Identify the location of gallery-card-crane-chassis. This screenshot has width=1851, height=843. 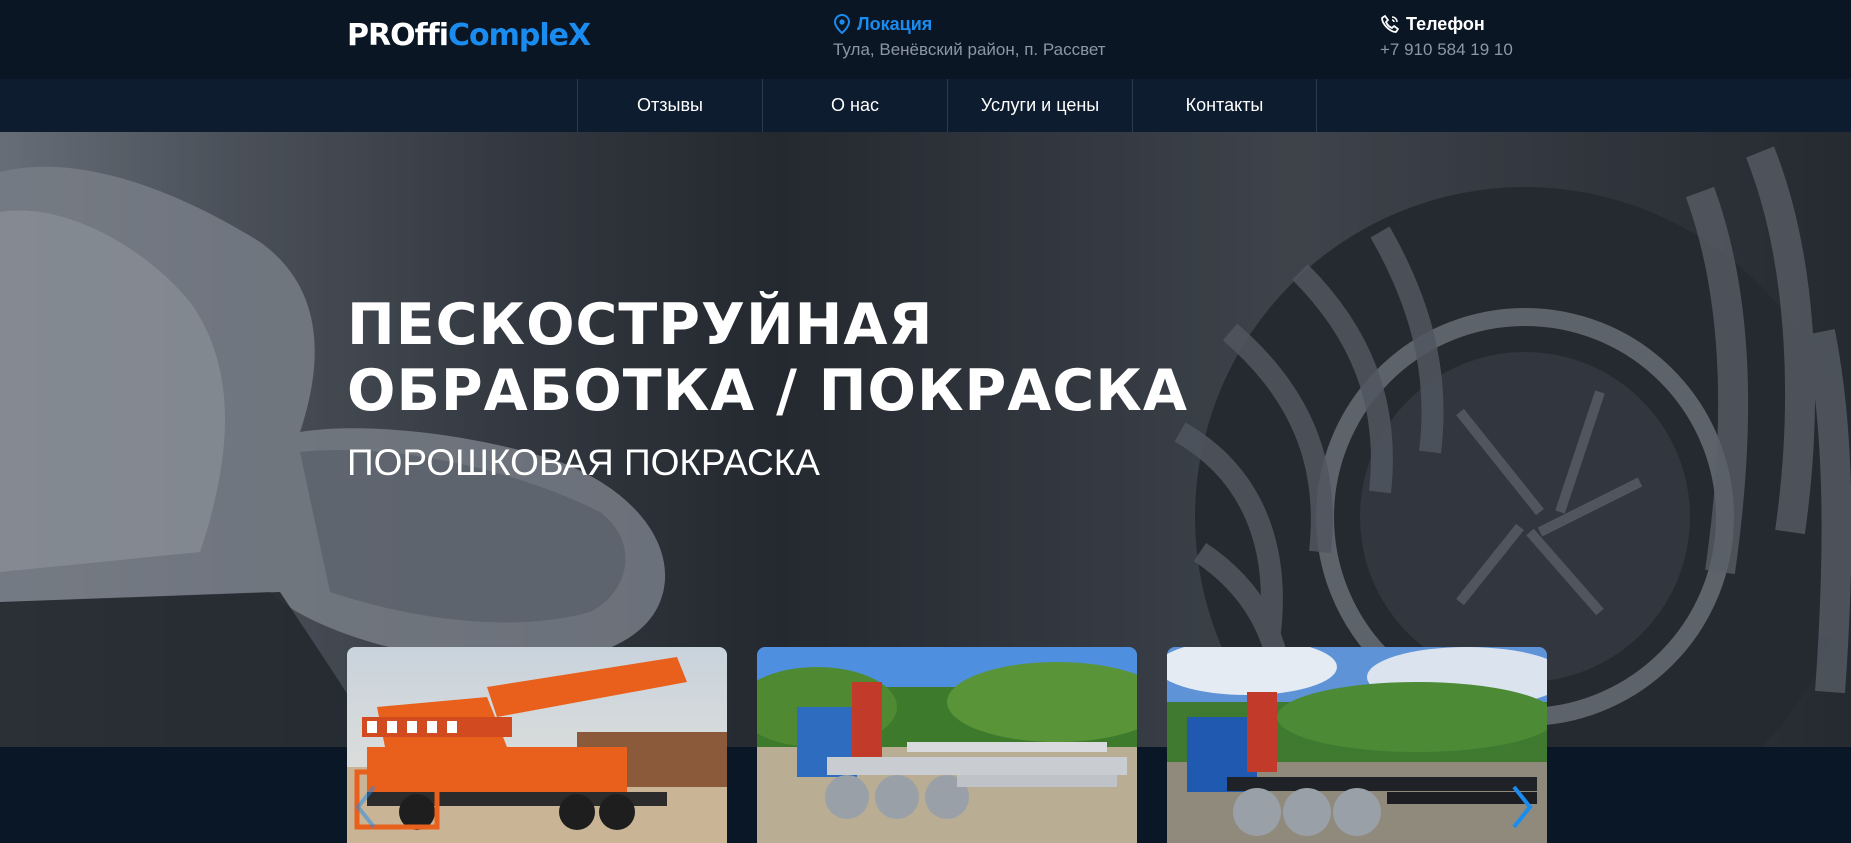
(1357, 745).